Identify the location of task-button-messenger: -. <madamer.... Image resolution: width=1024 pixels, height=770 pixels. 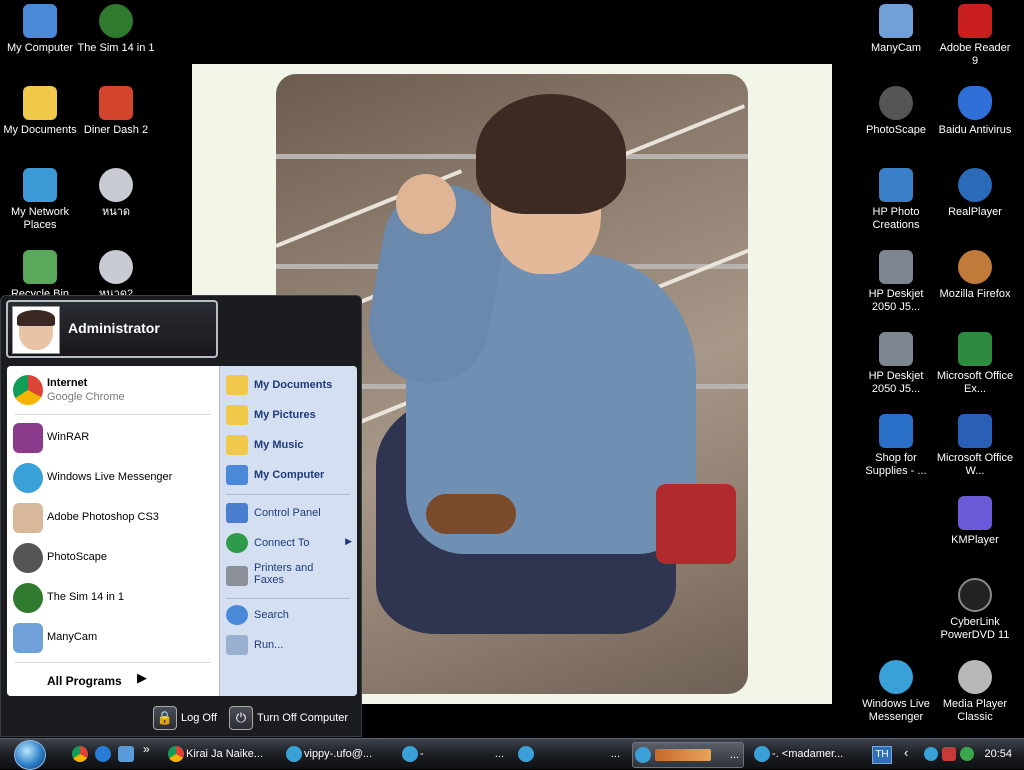
(806, 754).